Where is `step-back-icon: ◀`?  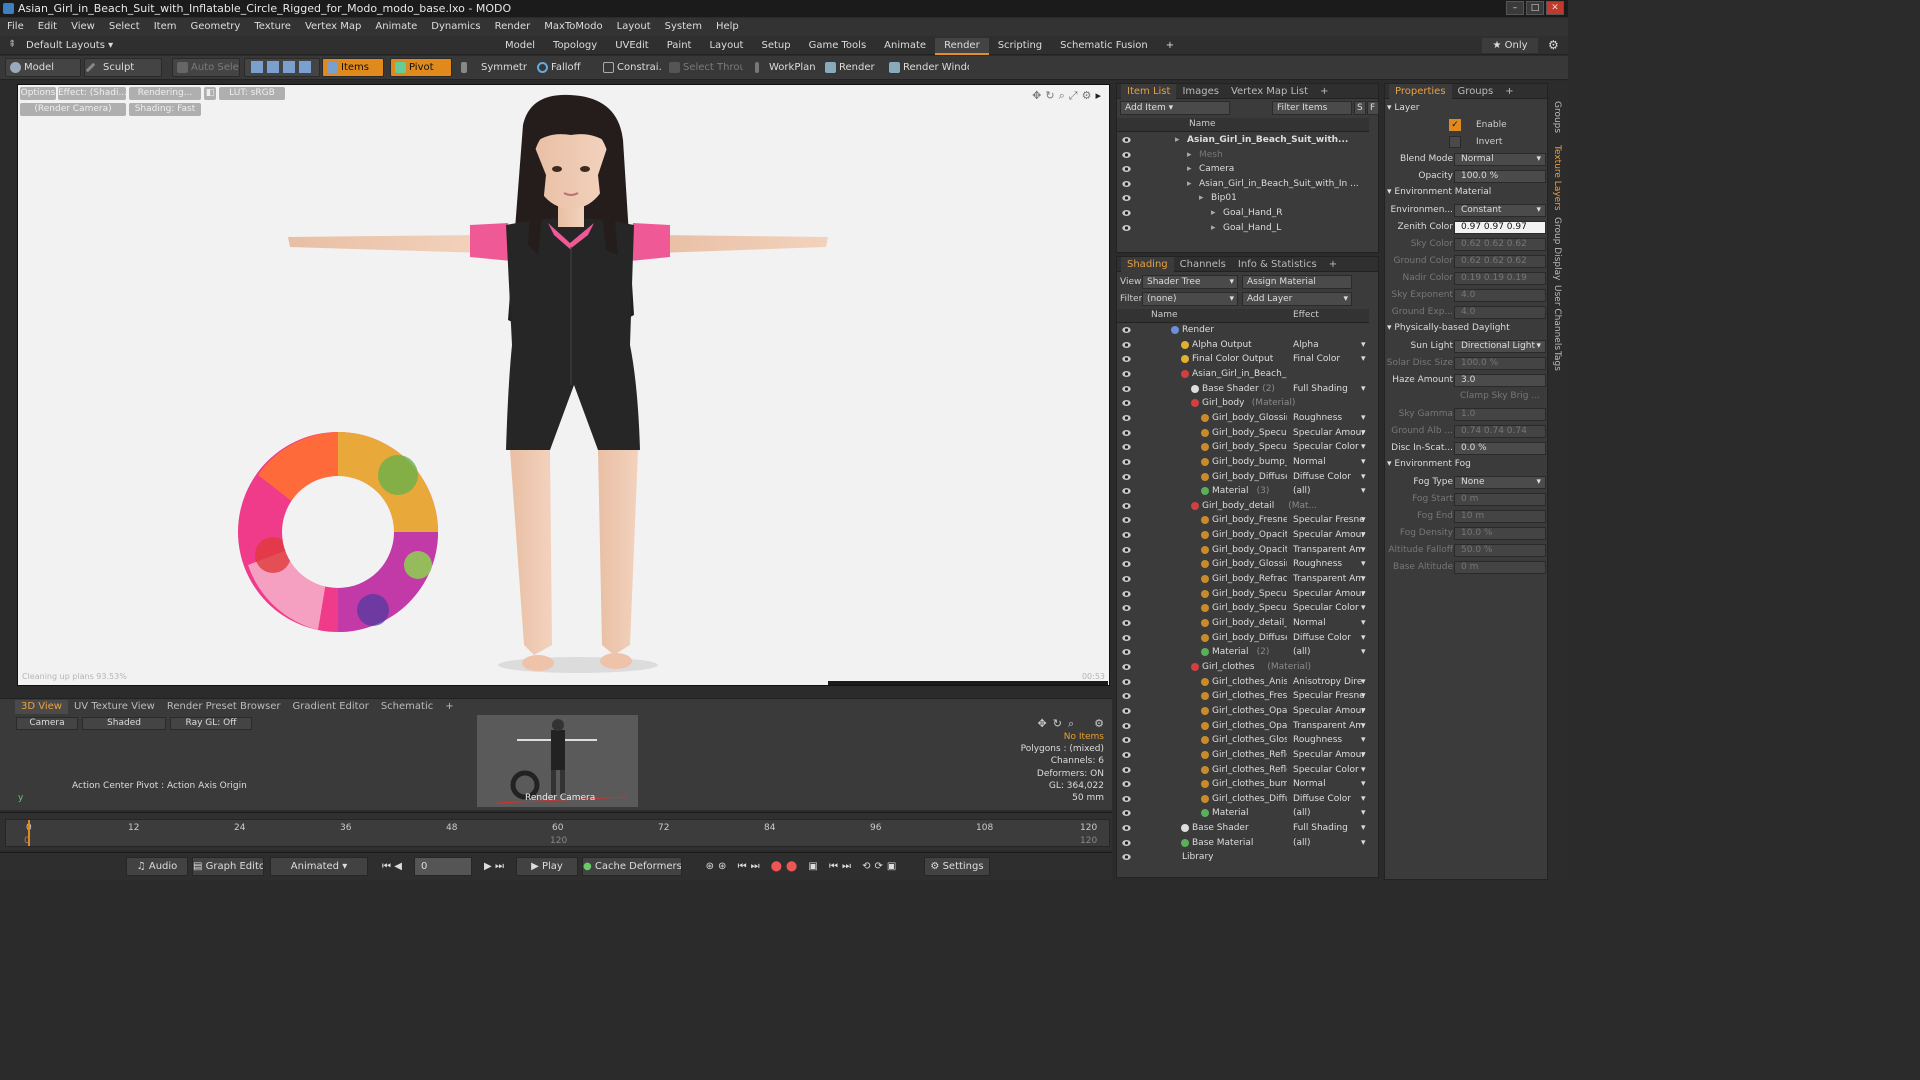
step-back-icon: ◀ is located at coordinates (398, 866).